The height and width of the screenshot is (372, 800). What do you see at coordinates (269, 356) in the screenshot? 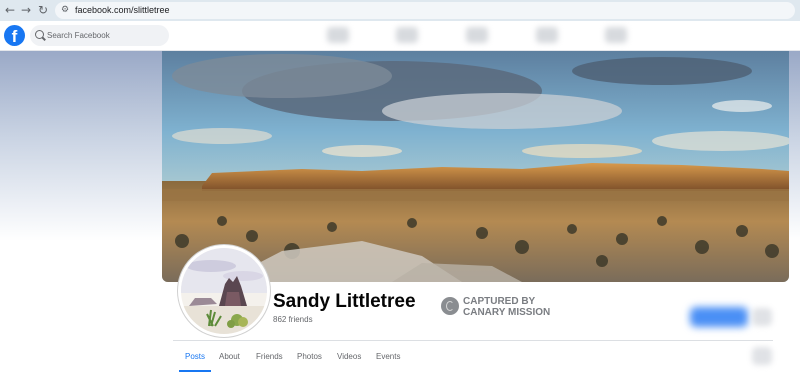
I see `tab-friends: Friends` at bounding box center [269, 356].